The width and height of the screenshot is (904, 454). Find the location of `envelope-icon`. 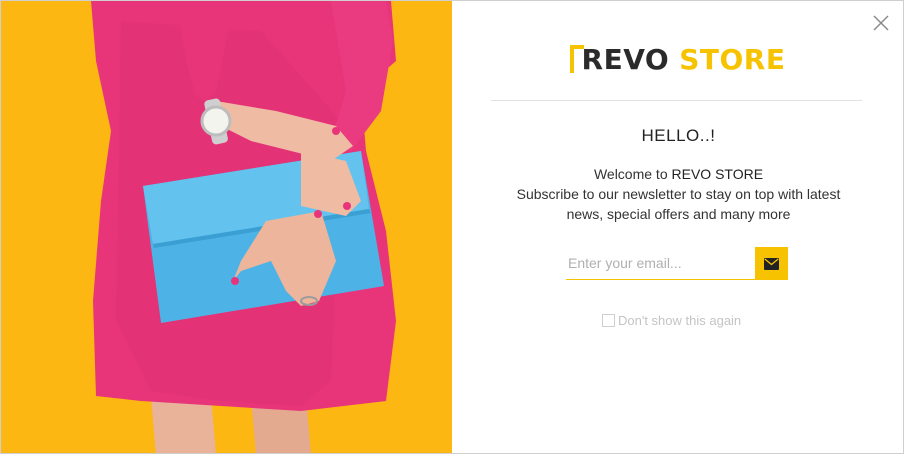

envelope-icon is located at coordinates (771, 263).